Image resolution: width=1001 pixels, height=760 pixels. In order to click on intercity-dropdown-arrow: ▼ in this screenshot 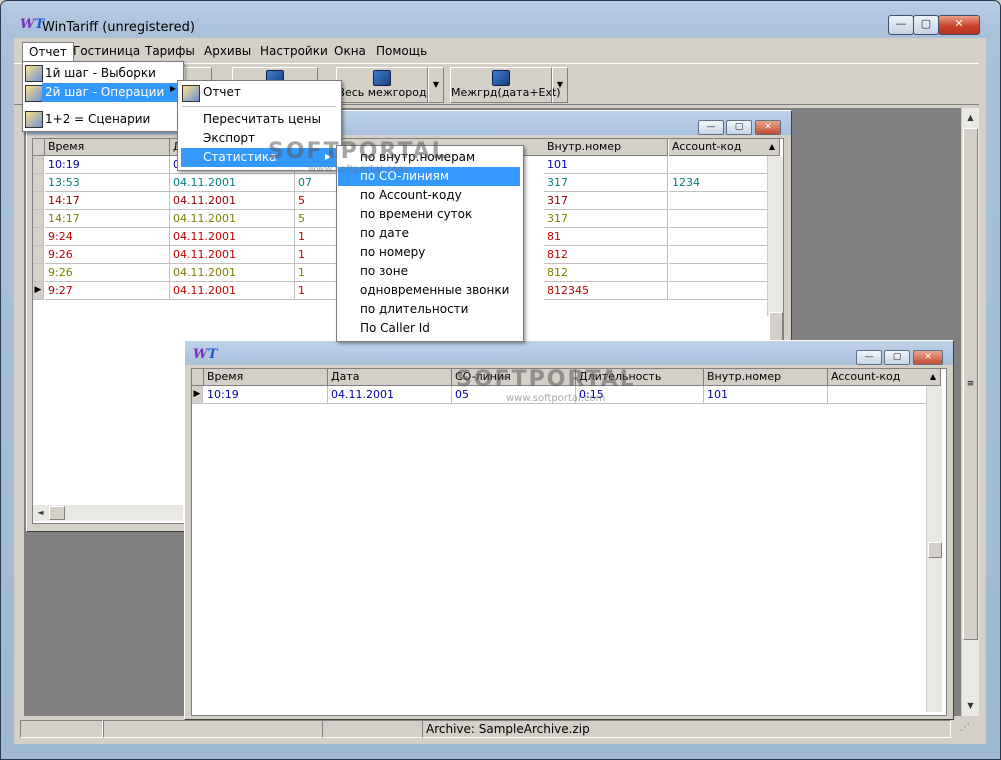, I will do `click(436, 85)`.